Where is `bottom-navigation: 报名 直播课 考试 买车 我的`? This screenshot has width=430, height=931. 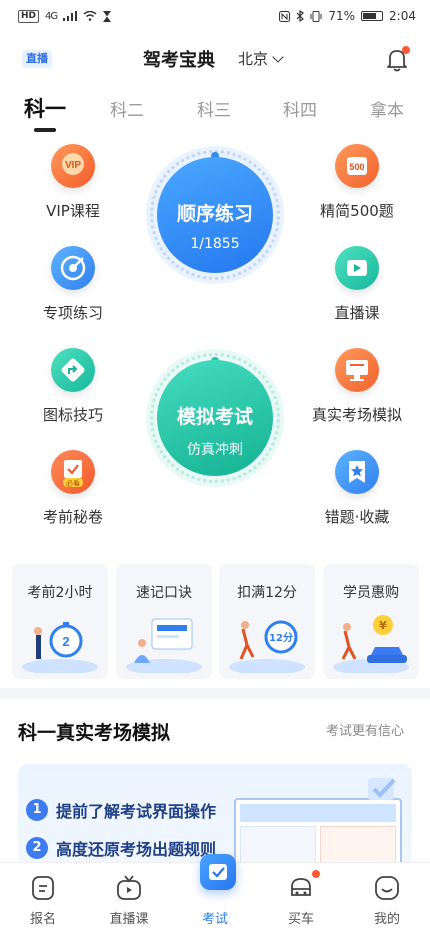 bottom-navigation: 报名 直播课 考试 买车 我的 is located at coordinates (215, 892).